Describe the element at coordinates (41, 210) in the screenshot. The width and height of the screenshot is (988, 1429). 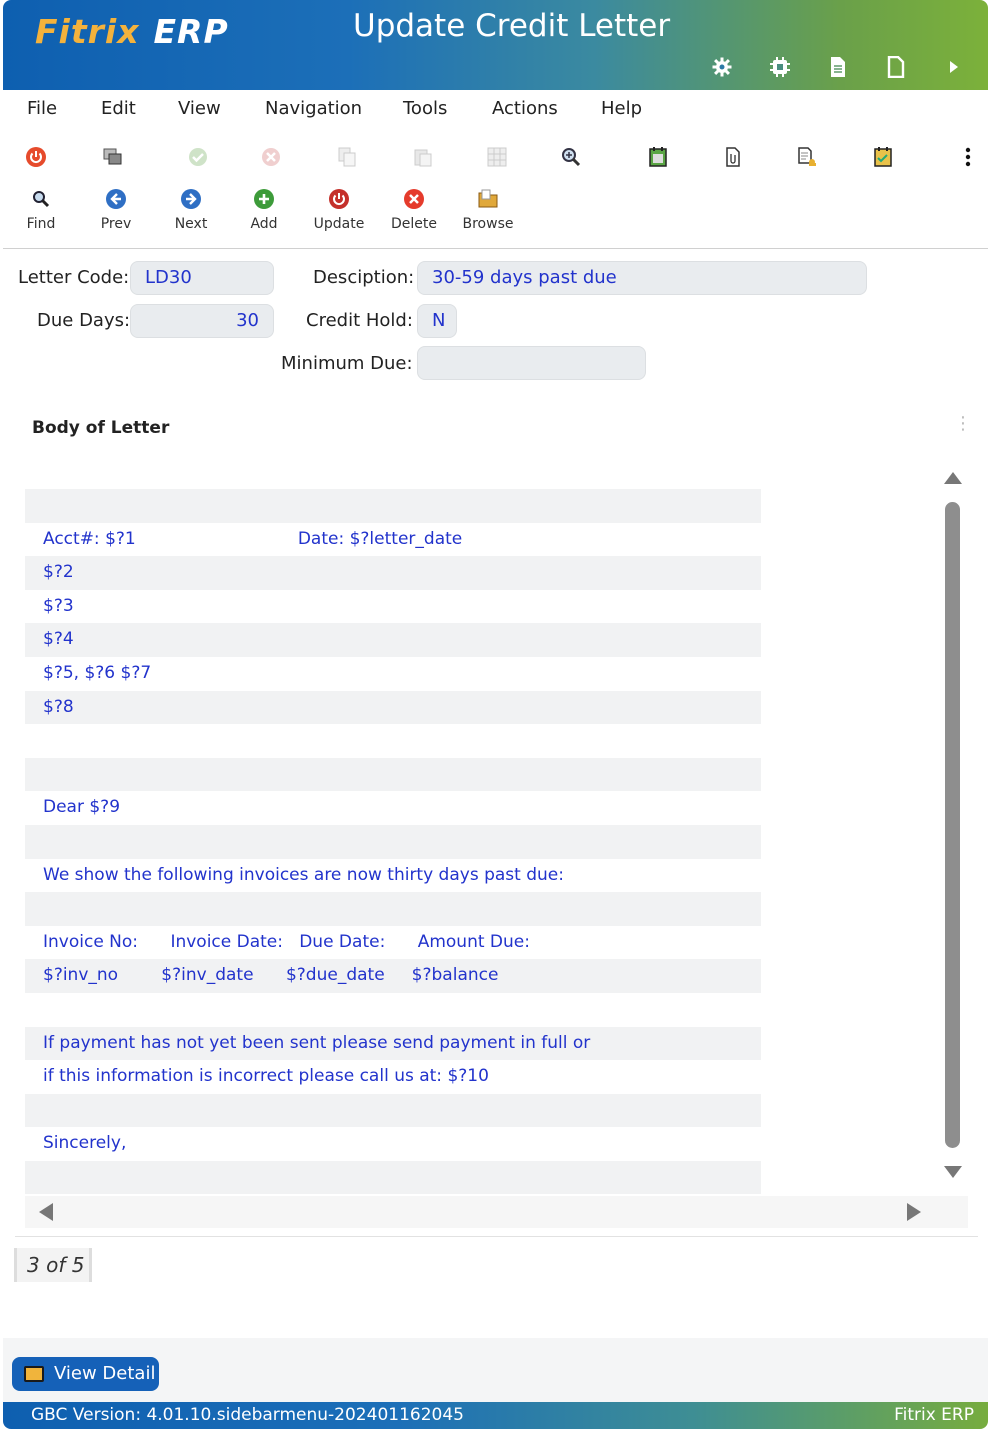
I see `find-button: Find` at that location.